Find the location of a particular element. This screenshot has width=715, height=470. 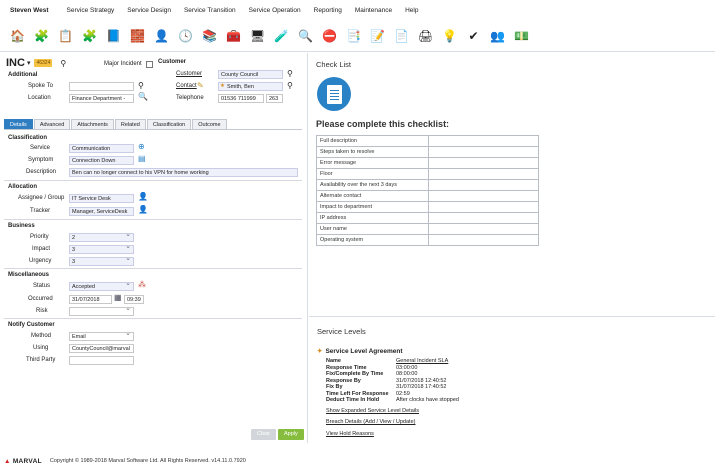

checklist-row: Floor is located at coordinates (427, 174).